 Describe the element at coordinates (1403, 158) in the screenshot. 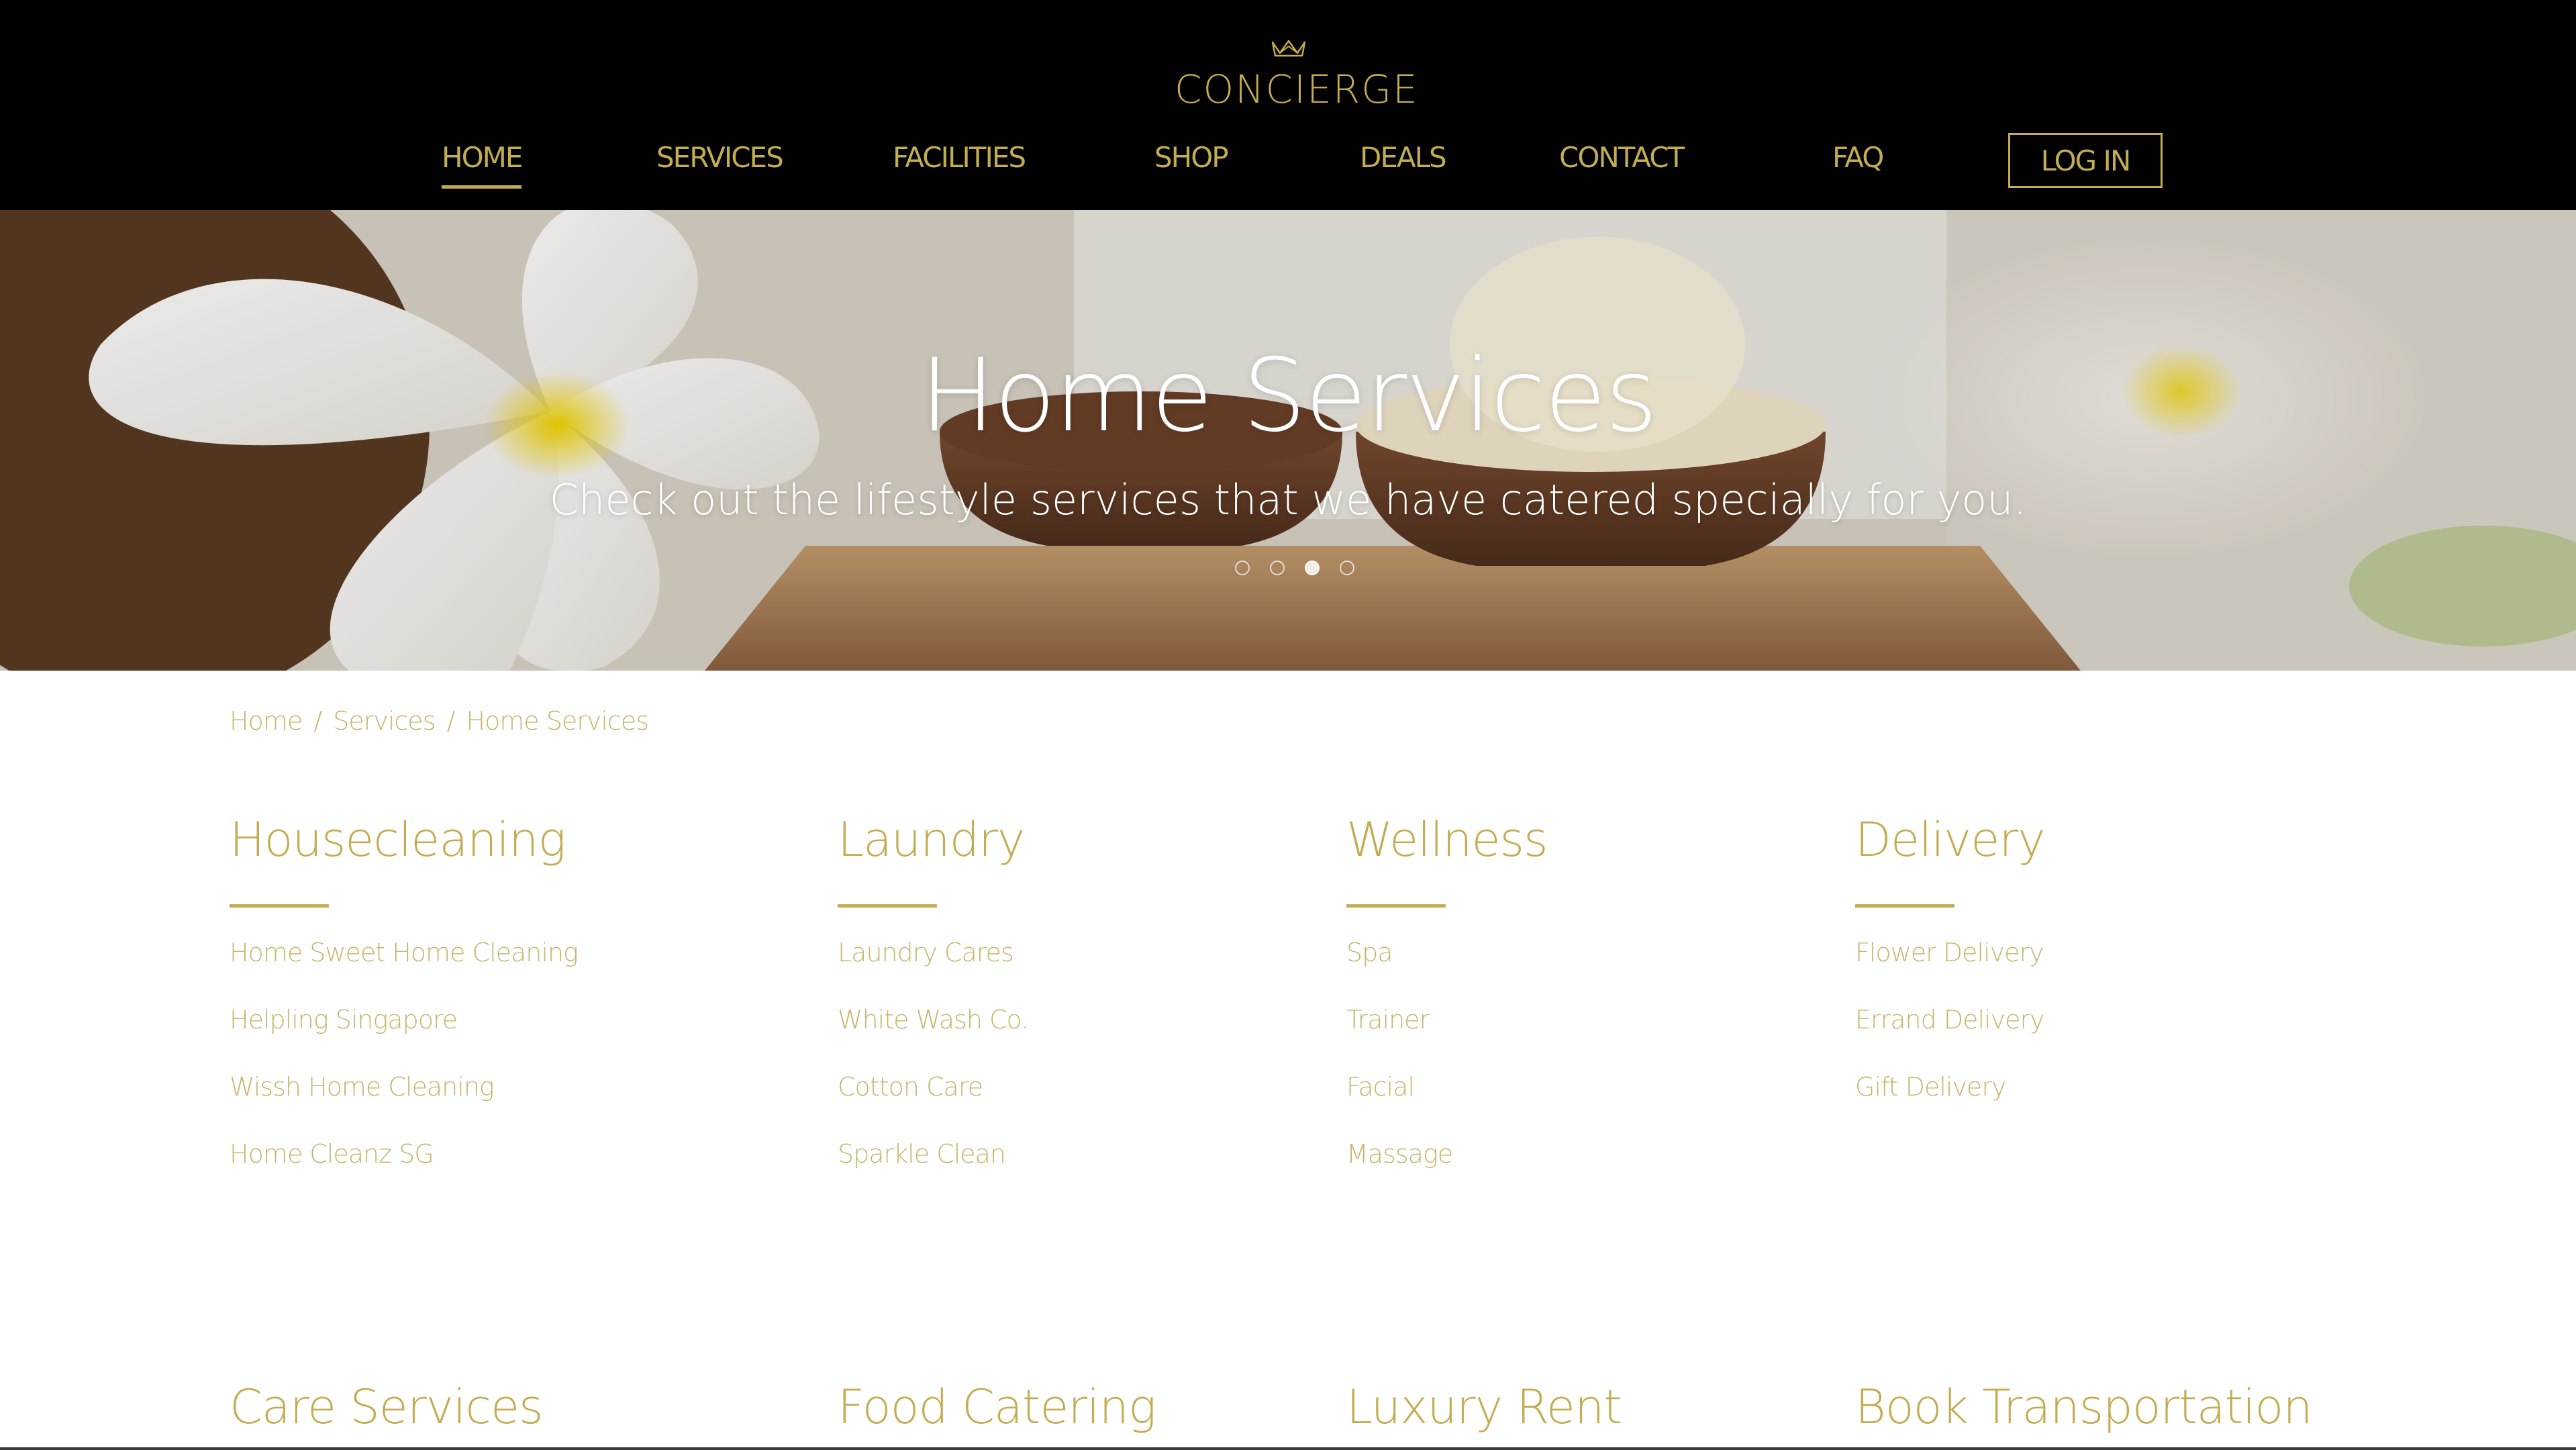

I see `nav-deals-label: DEALS` at that location.